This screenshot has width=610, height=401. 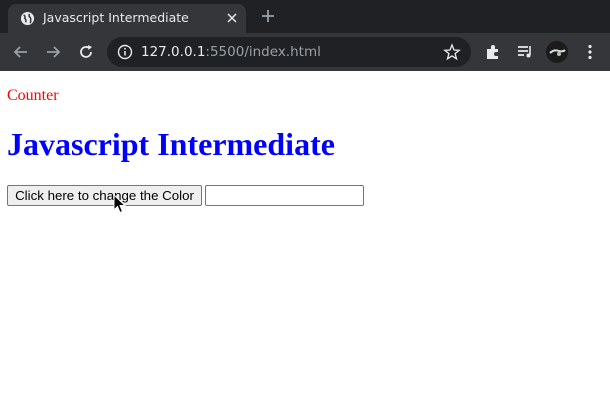 What do you see at coordinates (120, 204) in the screenshot?
I see `mouse-cursor` at bounding box center [120, 204].